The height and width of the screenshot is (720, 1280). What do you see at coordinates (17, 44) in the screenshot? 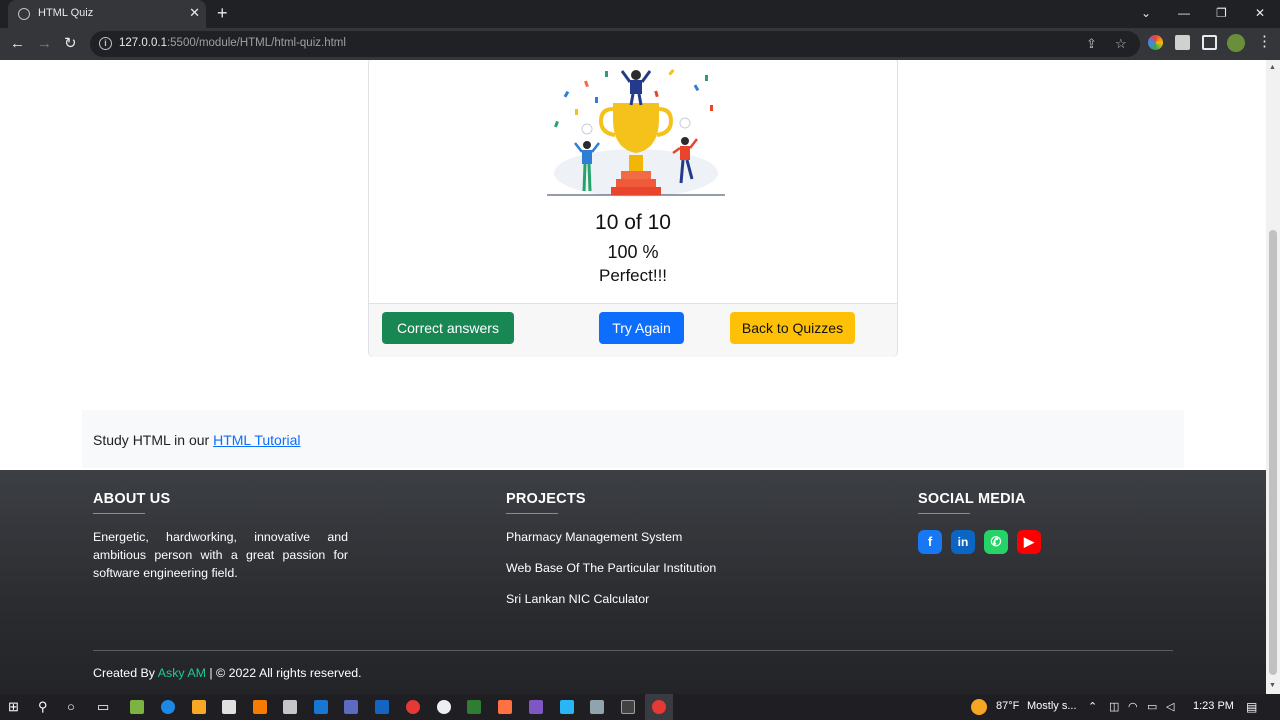
I see `back-icon: ←` at bounding box center [17, 44].